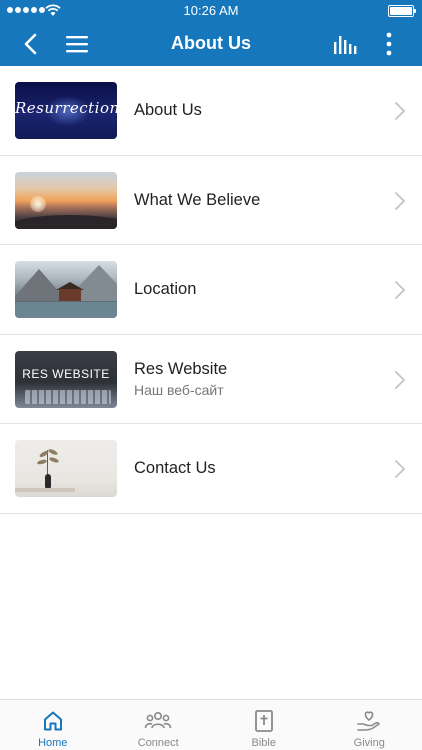 This screenshot has height=750, width=422. Describe the element at coordinates (158, 743) in the screenshot. I see `tab-label: Connect` at that location.